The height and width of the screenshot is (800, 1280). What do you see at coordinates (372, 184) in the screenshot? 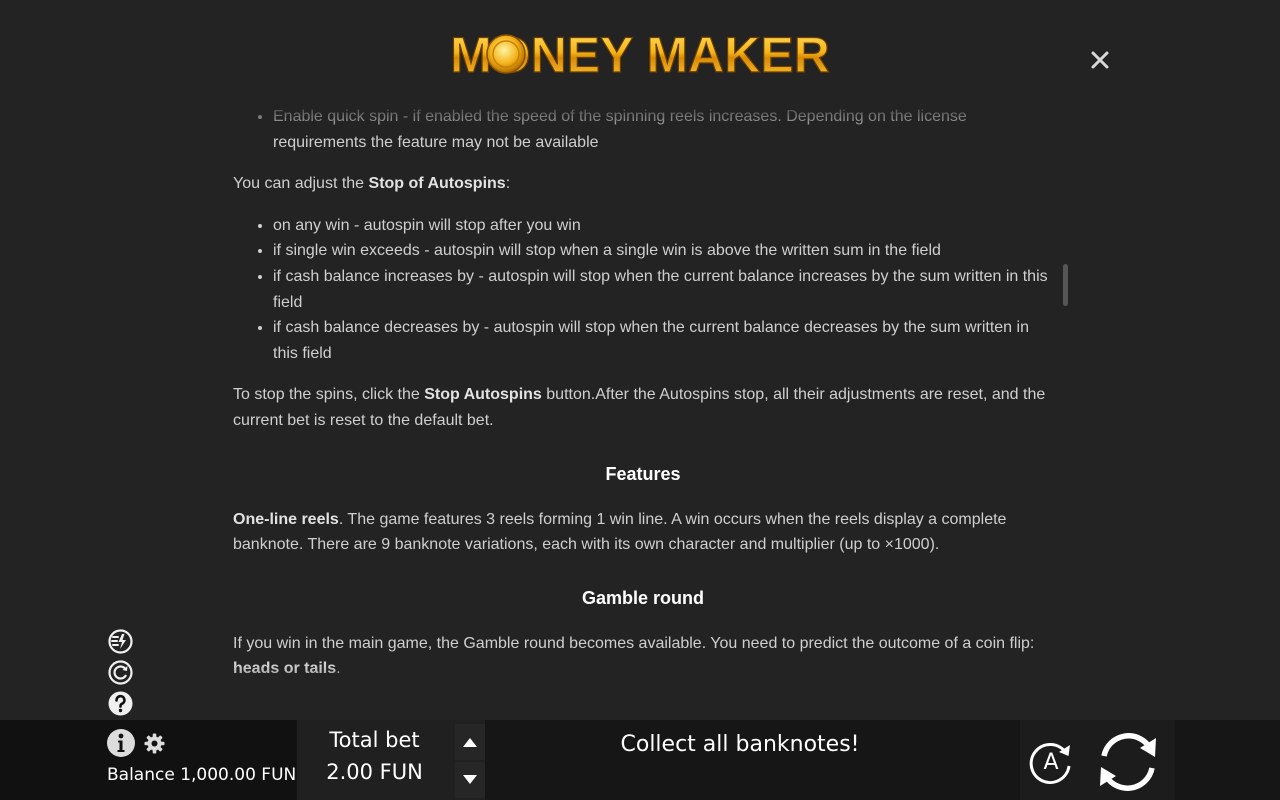
I see `stop-autospins-intro: You can adjust the Stop of Autospins:` at bounding box center [372, 184].